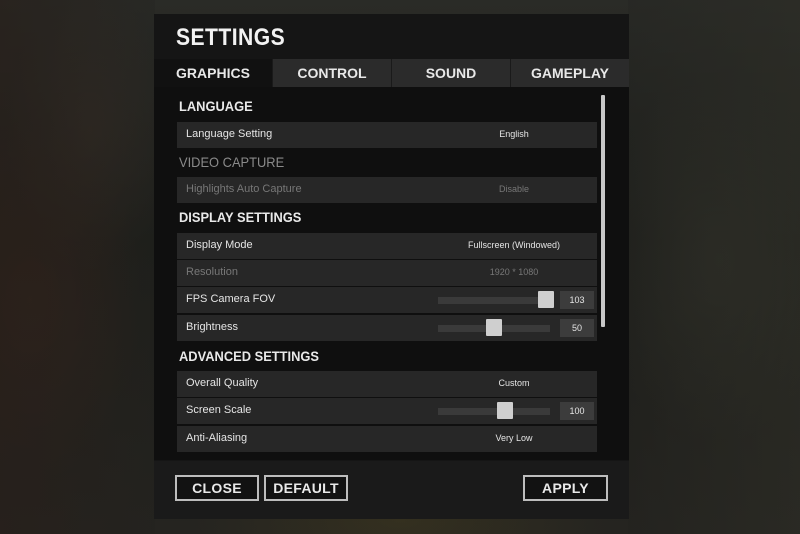 This screenshot has height=534, width=800. Describe the element at coordinates (391, 490) in the screenshot. I see `footer-bar: CLOSE DEFAULT APPLY` at that location.